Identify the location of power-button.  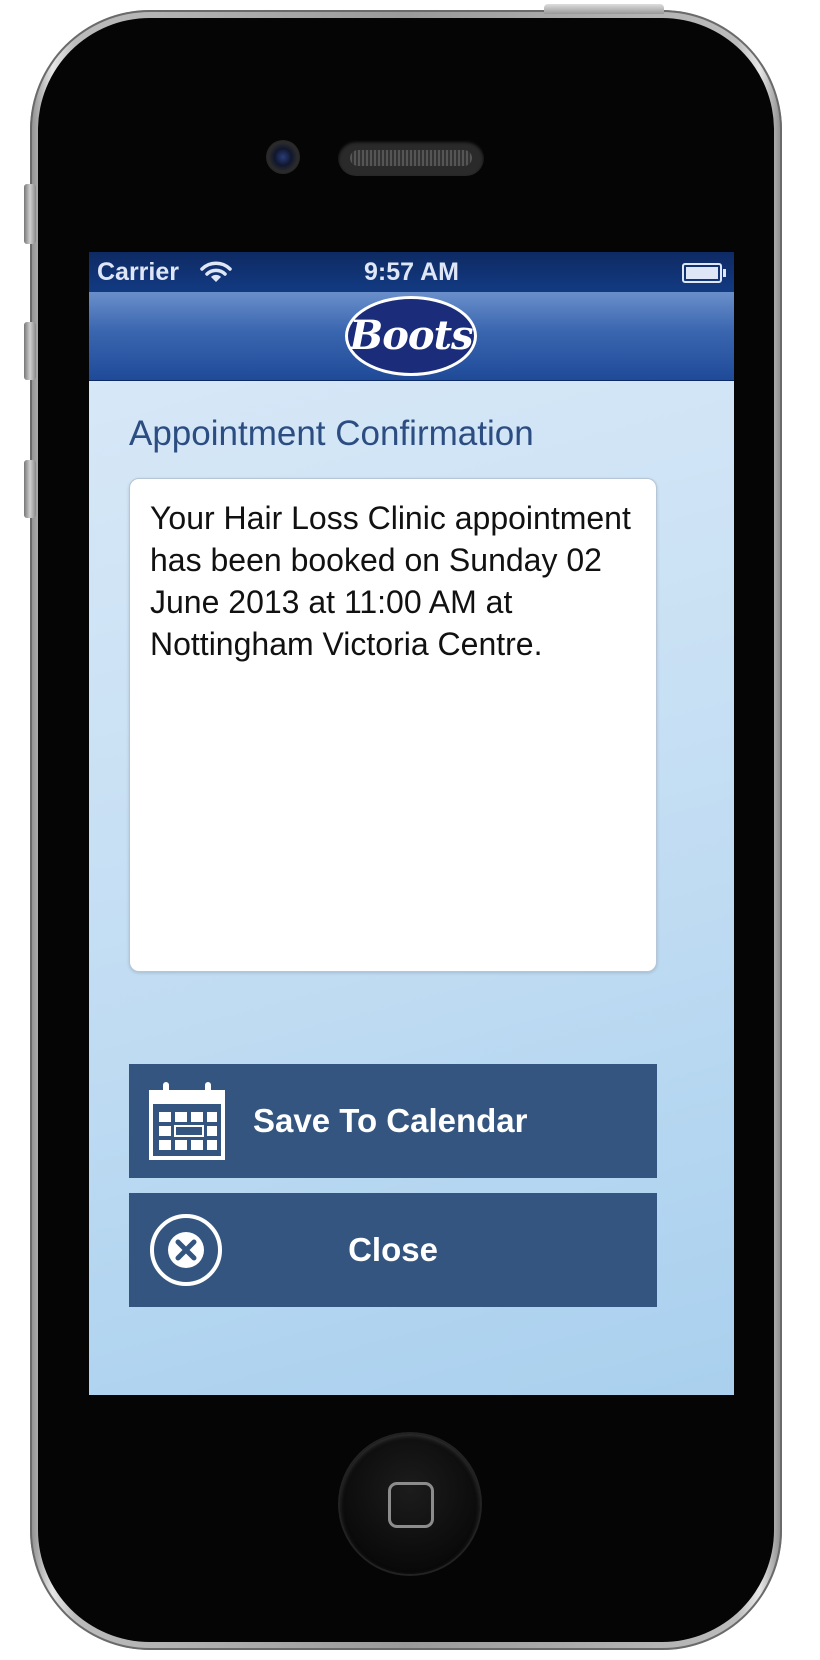
(604, 9).